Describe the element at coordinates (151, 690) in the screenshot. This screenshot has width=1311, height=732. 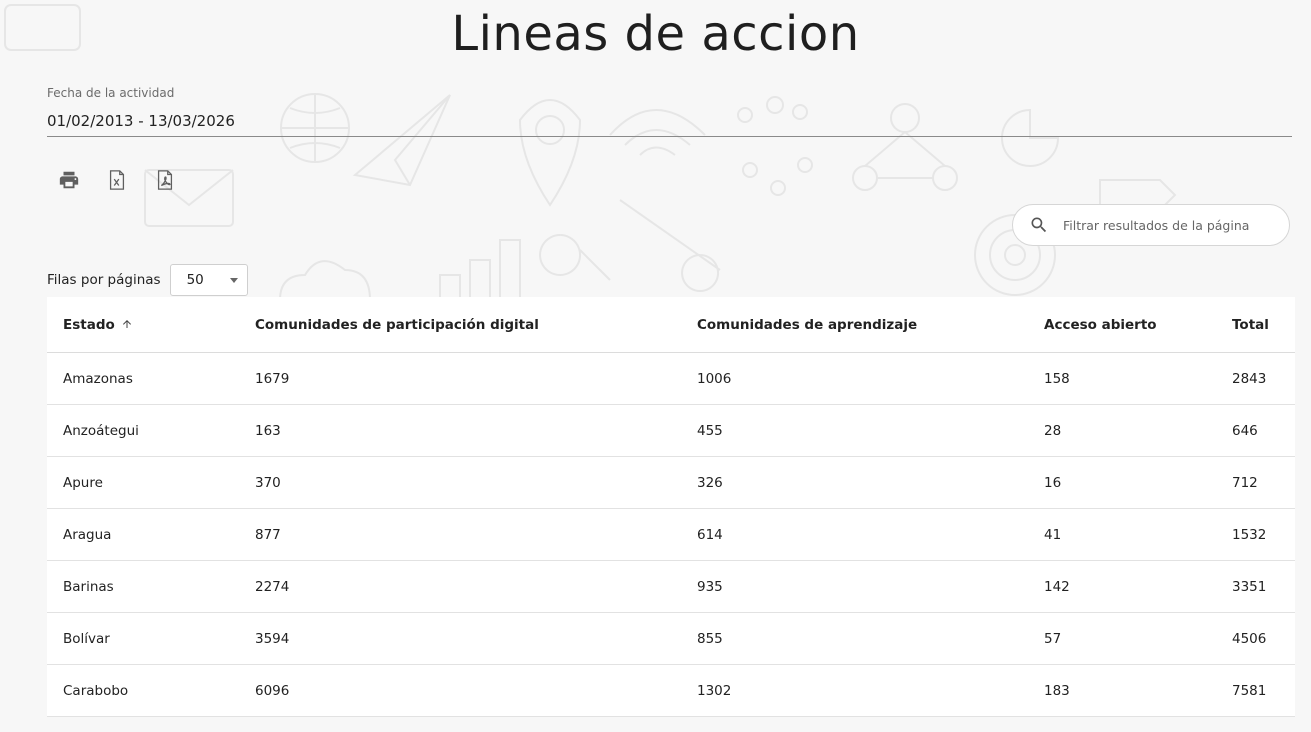
I see `cell-estado: Carabobo` at that location.